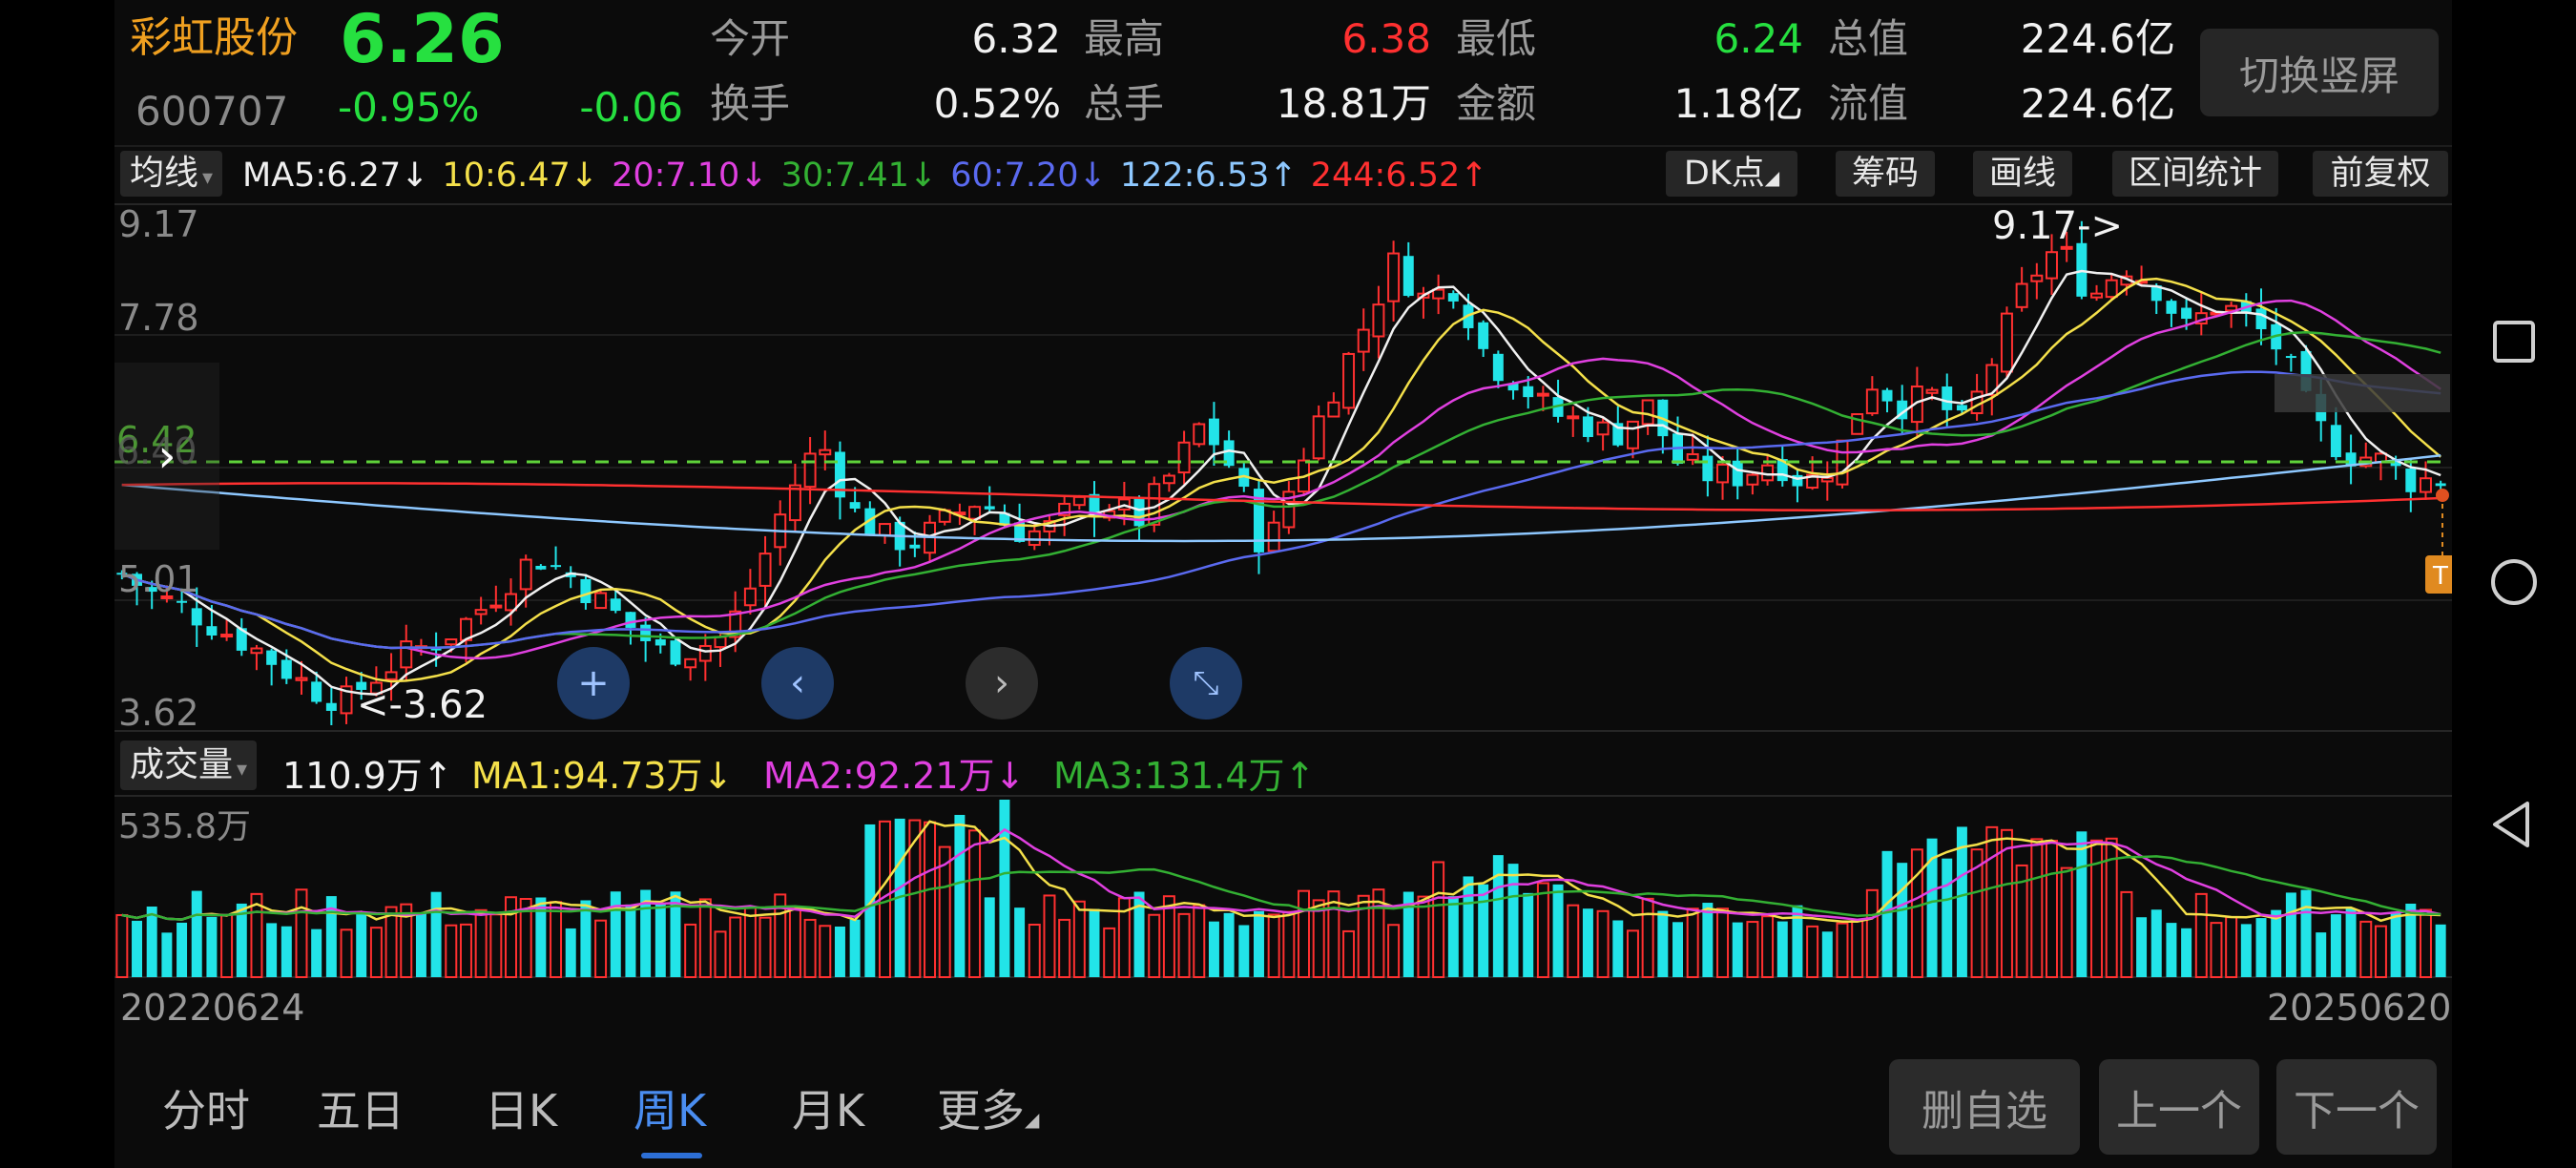  I want to click on back-button, so click(2514, 824).